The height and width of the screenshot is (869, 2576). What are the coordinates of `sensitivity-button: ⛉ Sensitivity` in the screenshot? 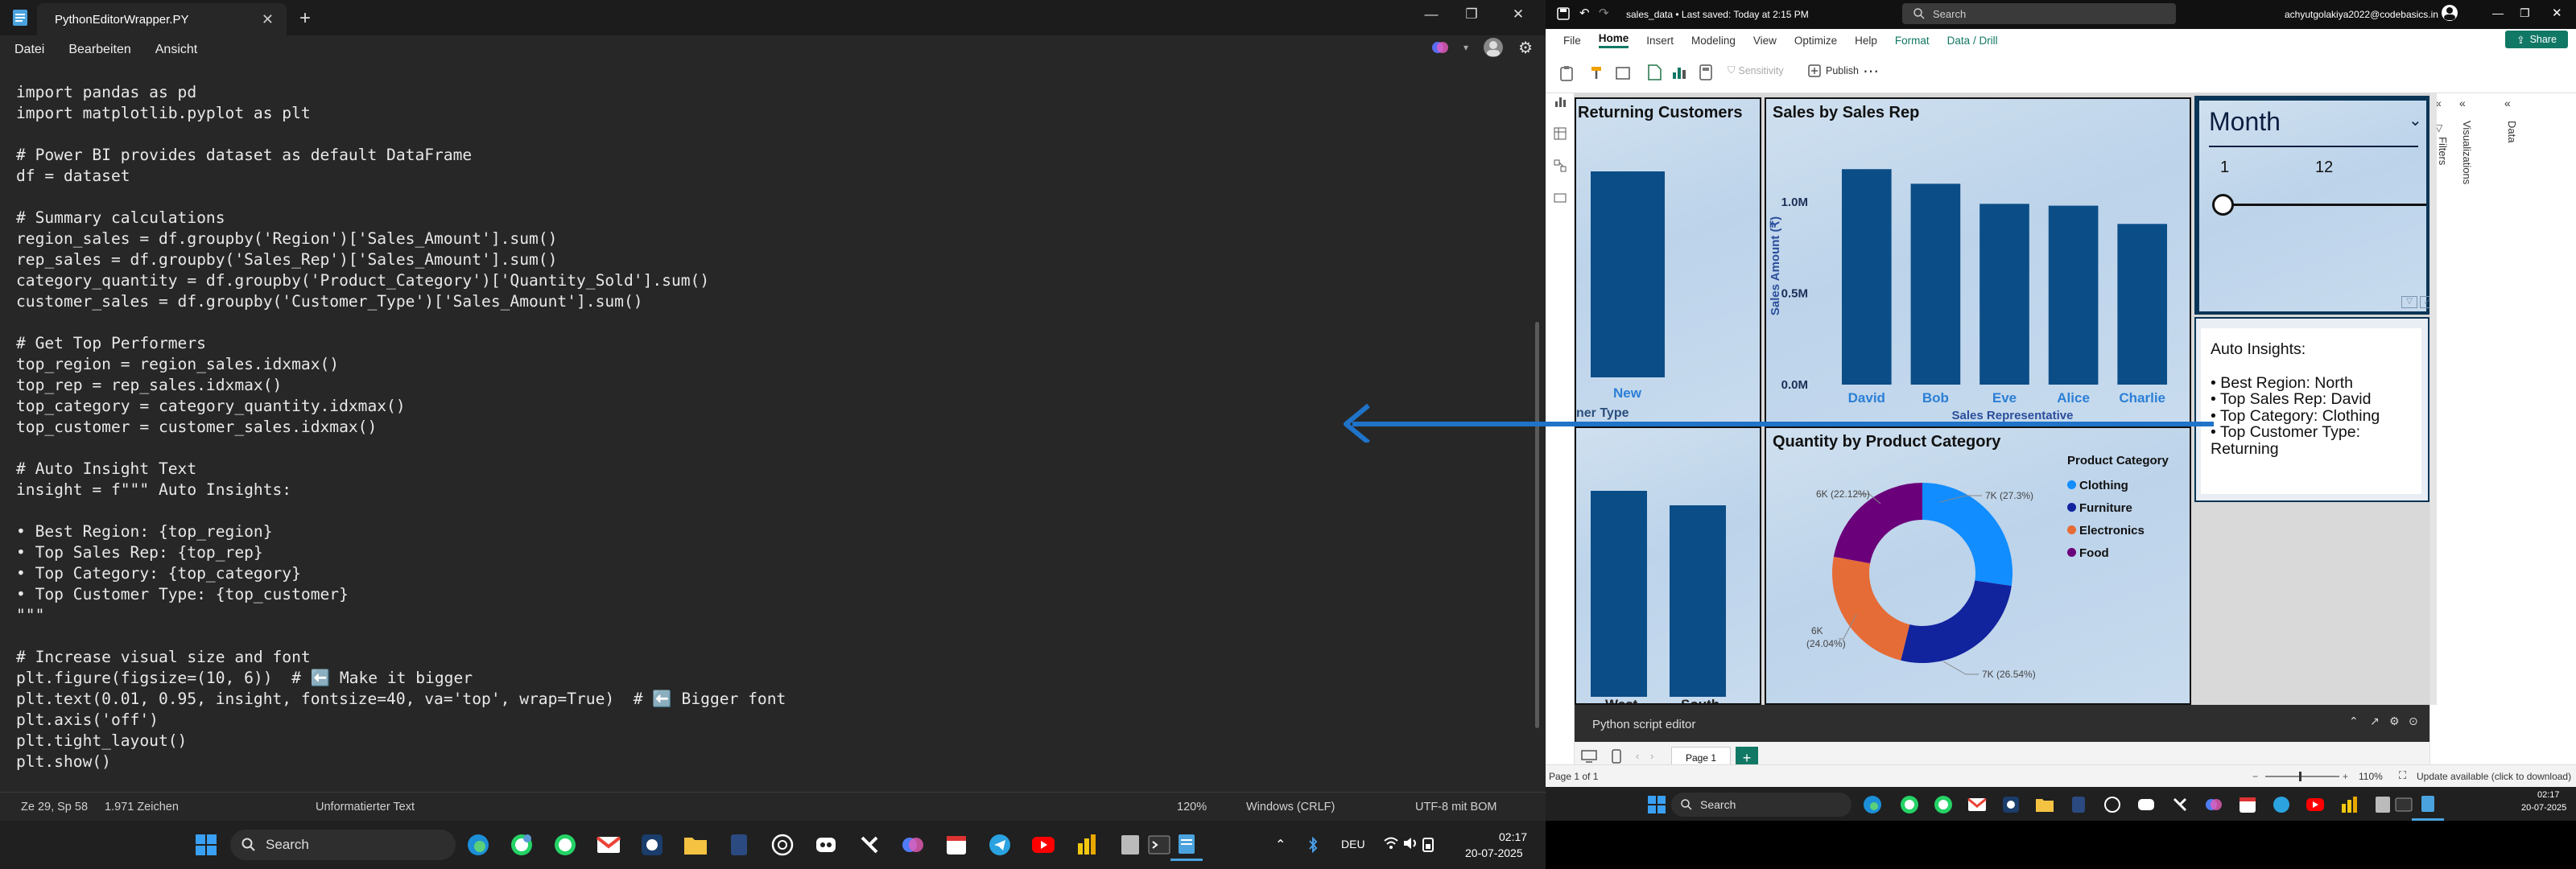 It's located at (1756, 70).